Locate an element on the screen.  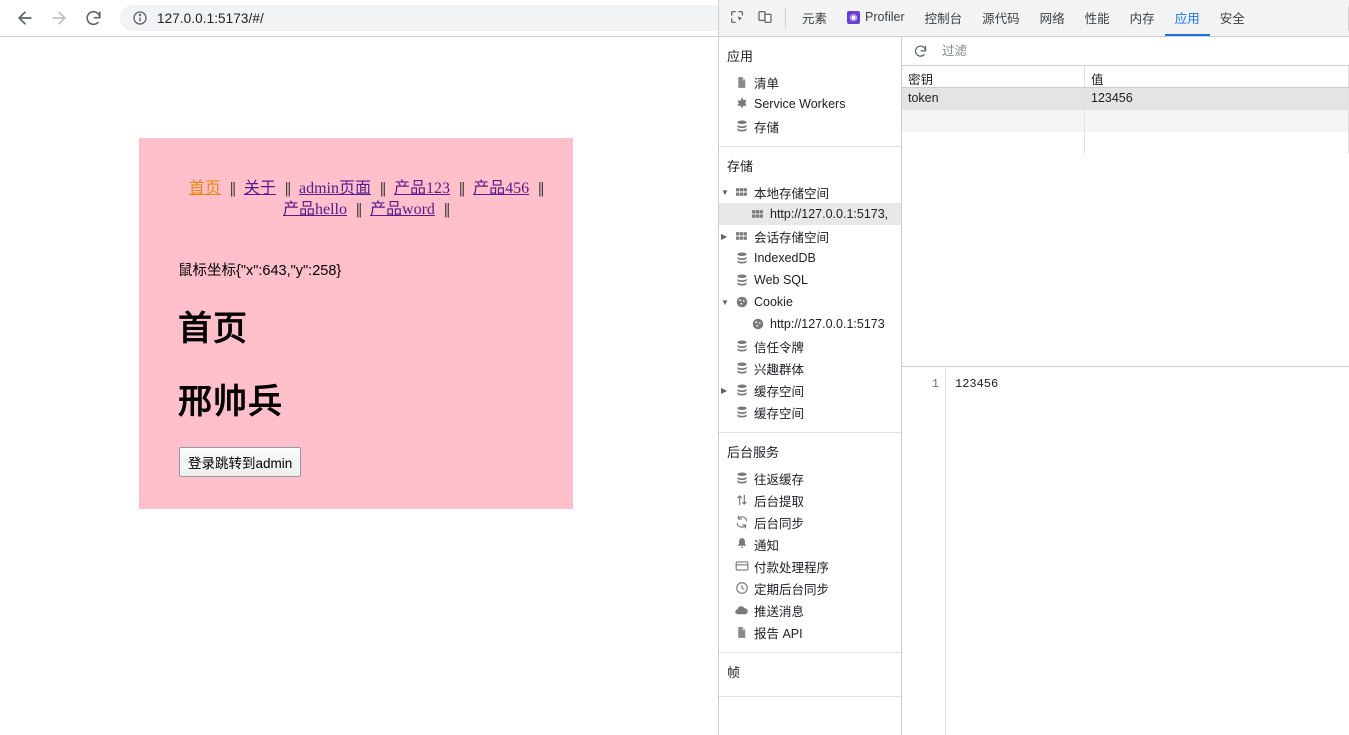
device-toolbar-button is located at coordinates (765, 18).